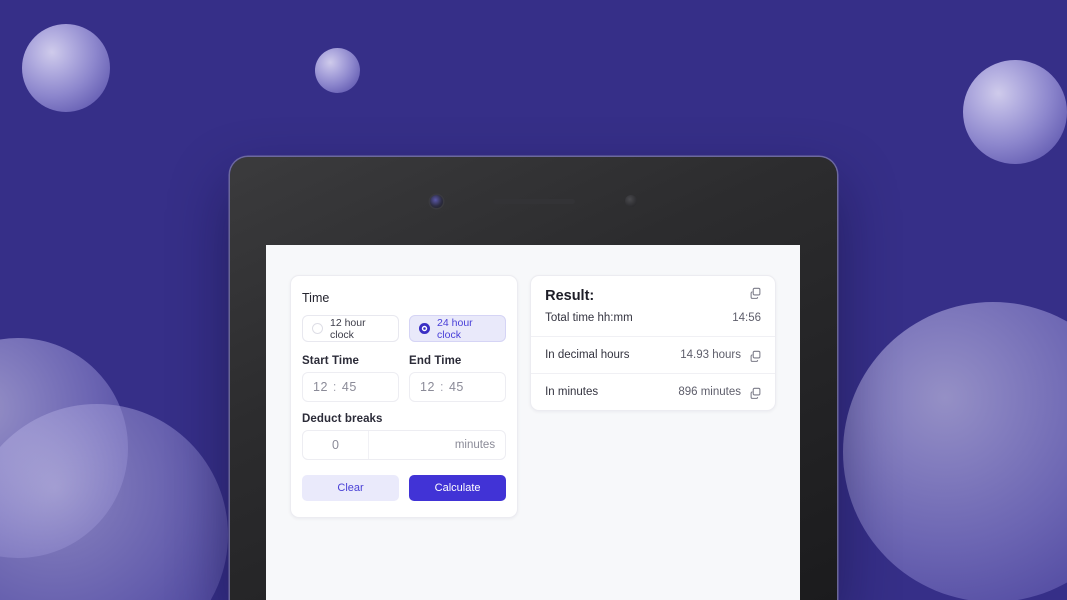 The height and width of the screenshot is (600, 1067). What do you see at coordinates (114, 502) in the screenshot?
I see `background-sphere-bottom-left-front` at bounding box center [114, 502].